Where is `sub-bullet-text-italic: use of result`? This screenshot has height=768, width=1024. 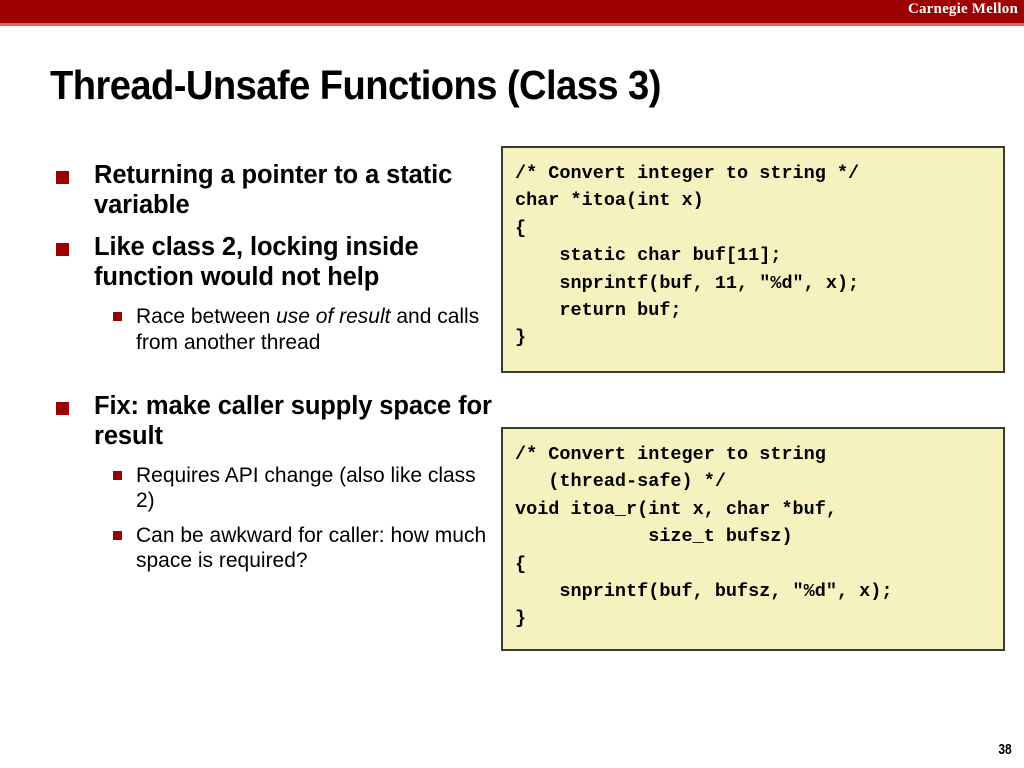 sub-bullet-text-italic: use of result is located at coordinates (333, 317).